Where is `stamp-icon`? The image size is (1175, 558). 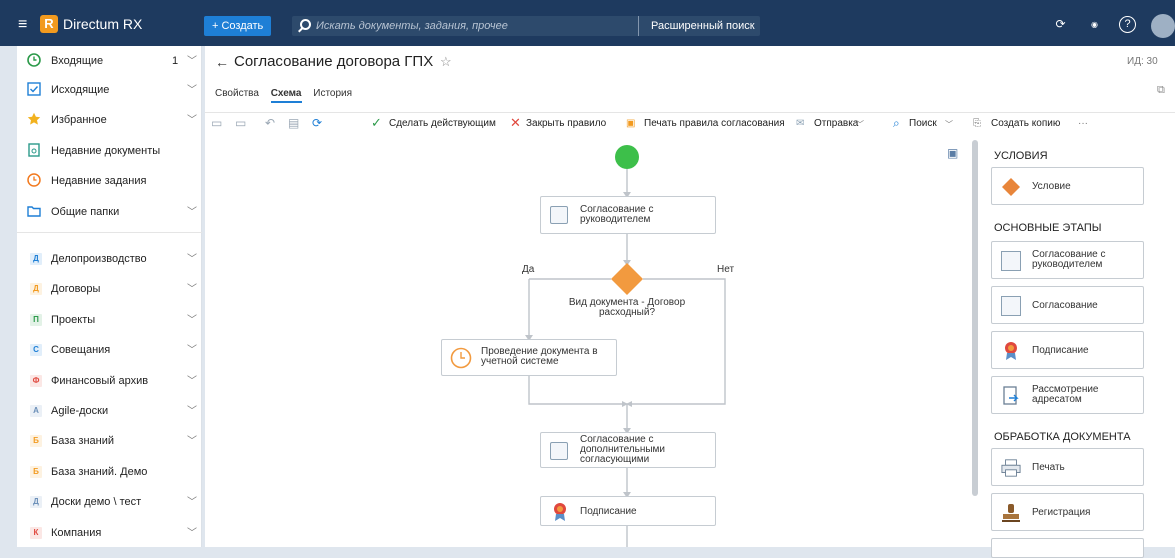
stamp-icon is located at coordinates (1011, 513).